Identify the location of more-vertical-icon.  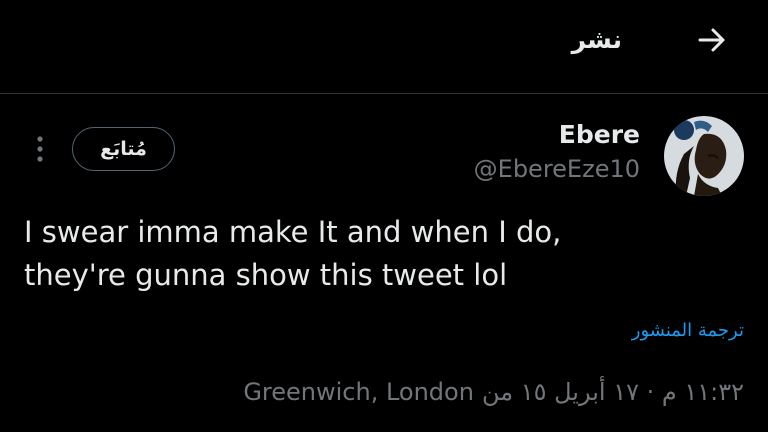
(40, 149).